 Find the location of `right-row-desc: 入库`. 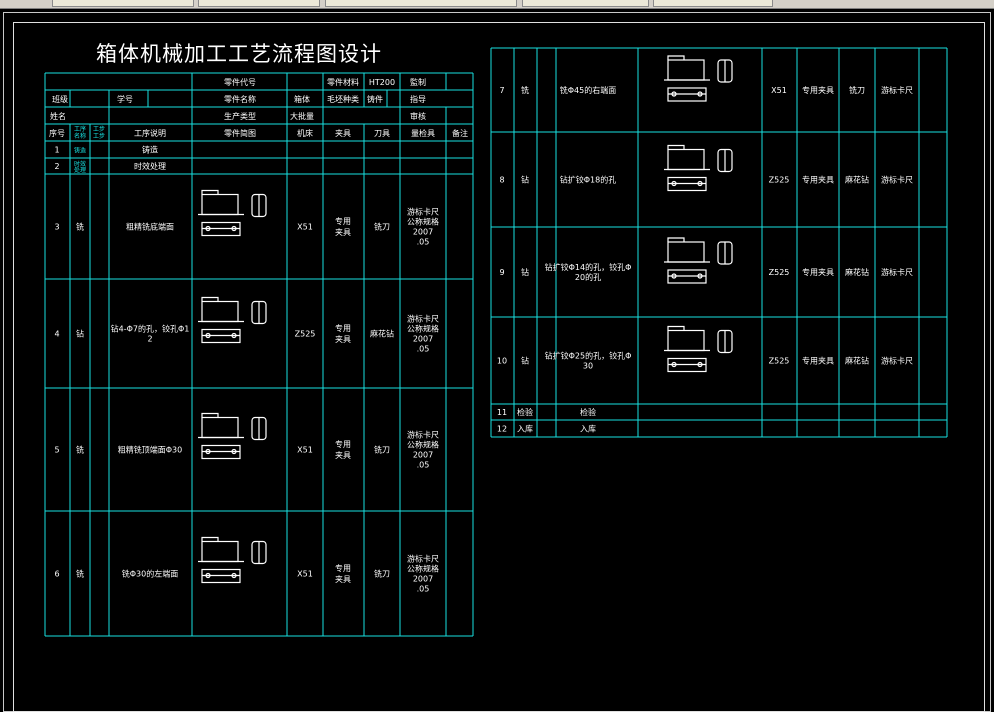

right-row-desc: 入库 is located at coordinates (588, 429).